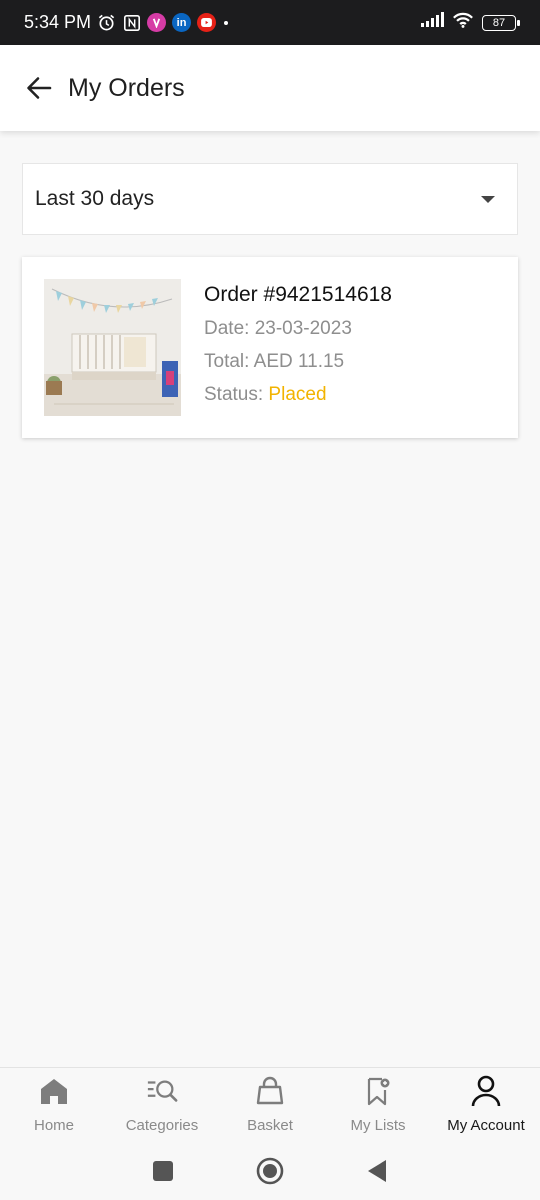 Image resolution: width=540 pixels, height=1200 pixels. Describe the element at coordinates (486, 1125) in the screenshot. I see `nav-label-my-account: My Account` at that location.